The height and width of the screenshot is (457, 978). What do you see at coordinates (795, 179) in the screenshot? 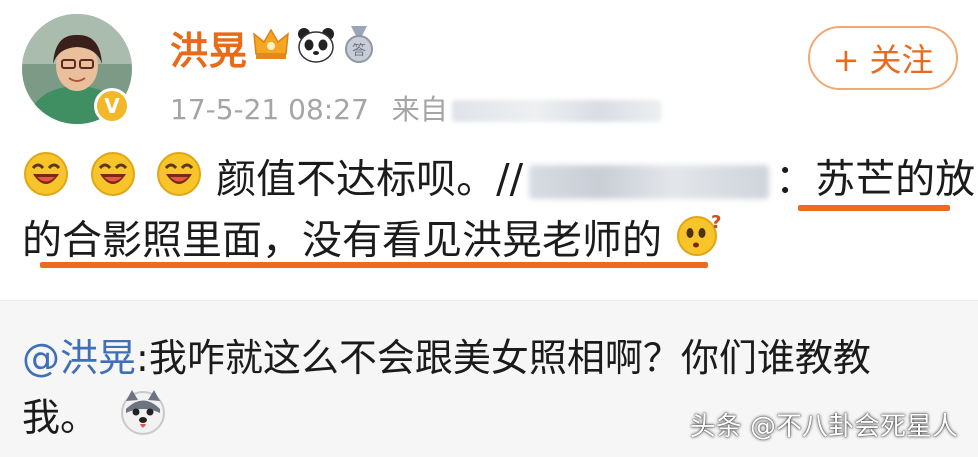
I see `post-text-colon: ：` at bounding box center [795, 179].